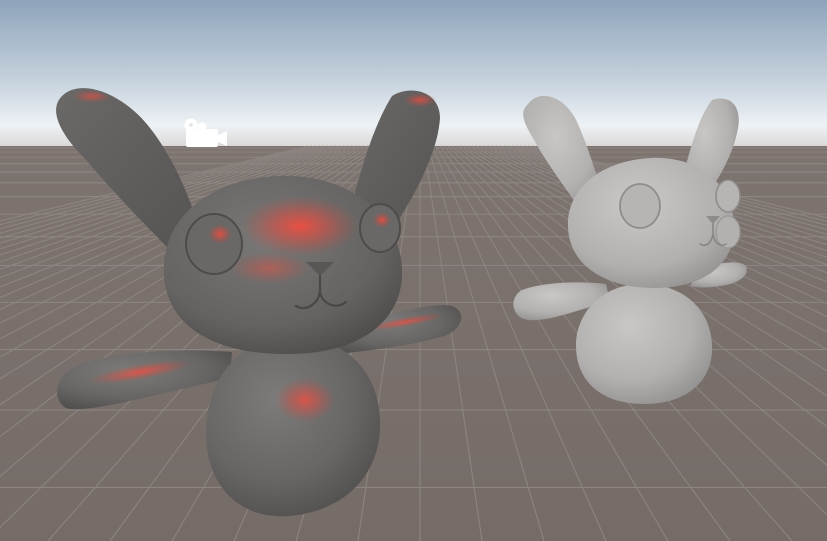 The height and width of the screenshot is (541, 827). I want to click on ear-highlight, so click(420, 100).